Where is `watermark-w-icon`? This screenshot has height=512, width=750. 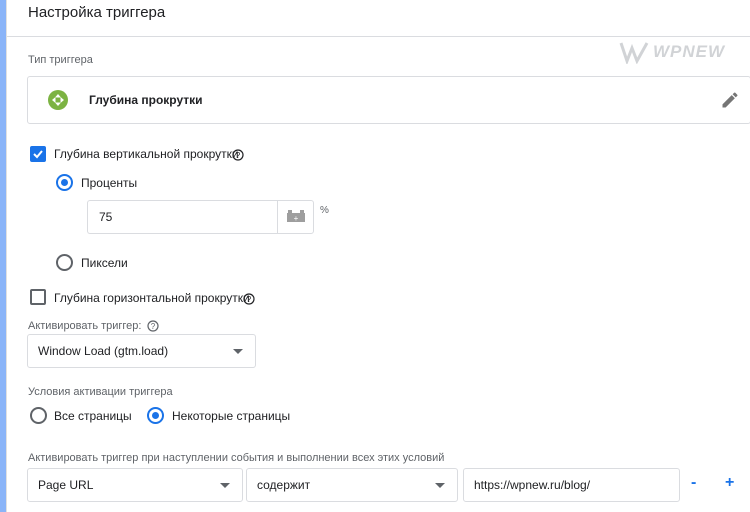 watermark-w-icon is located at coordinates (634, 53).